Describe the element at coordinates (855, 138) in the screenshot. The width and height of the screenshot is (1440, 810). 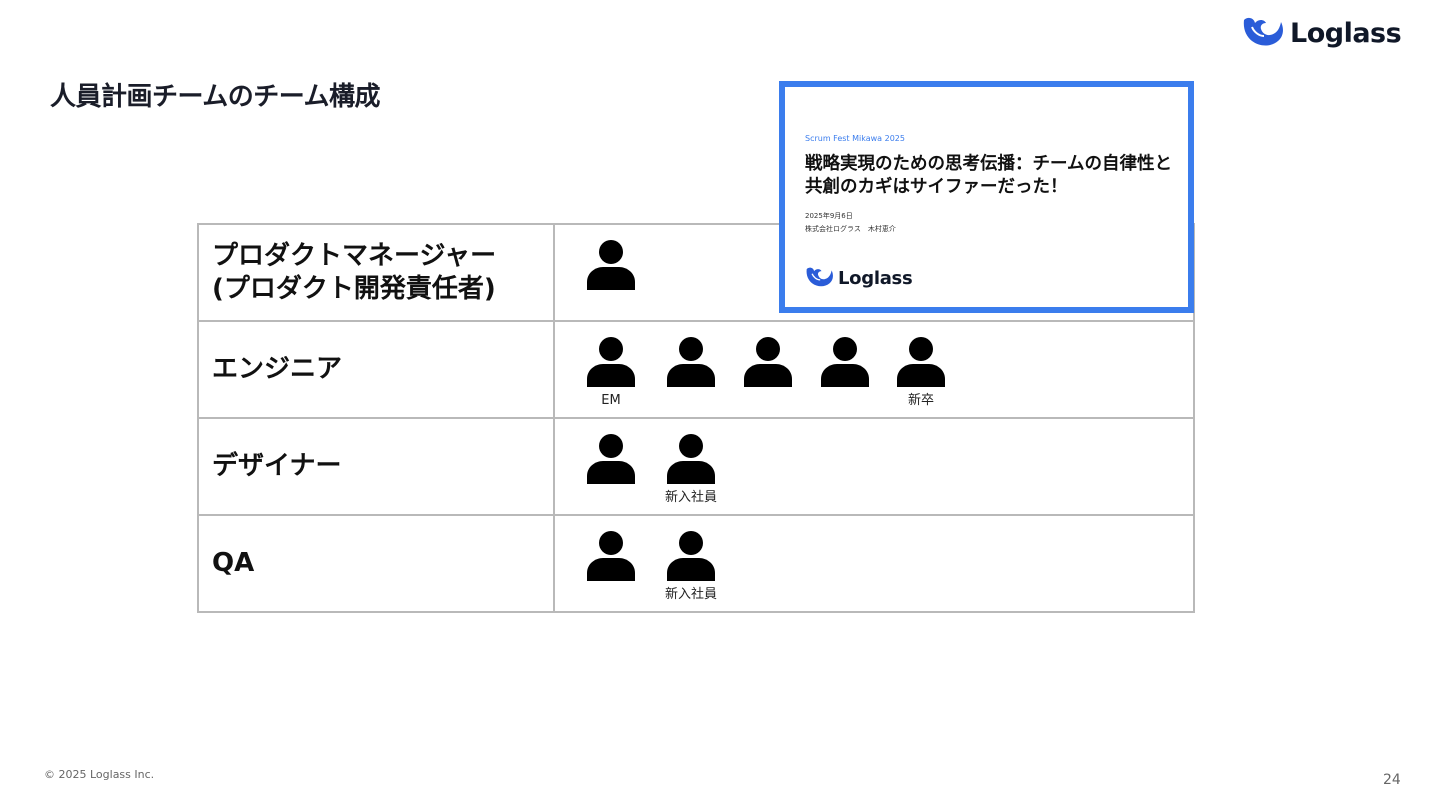
I see `cover-event-name: Scrum Fest Mikawa 2025` at that location.